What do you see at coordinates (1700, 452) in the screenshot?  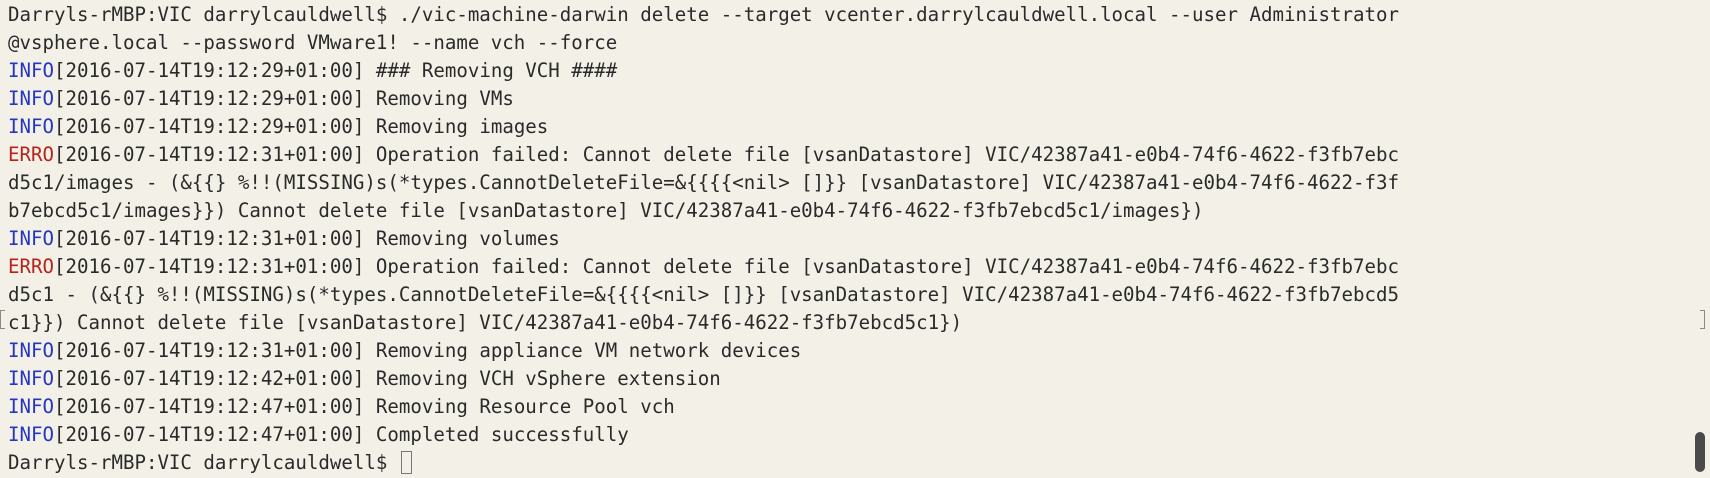 I see `scrollbar-thumb` at bounding box center [1700, 452].